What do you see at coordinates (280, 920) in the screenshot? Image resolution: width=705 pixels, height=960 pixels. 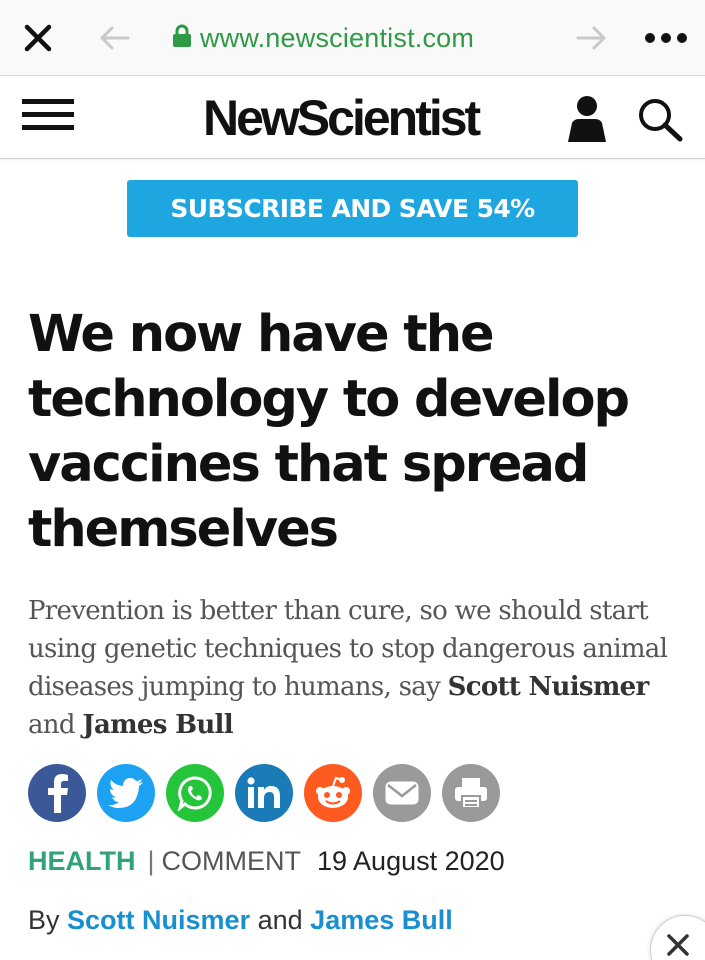 I see `byline-joiner: and` at bounding box center [280, 920].